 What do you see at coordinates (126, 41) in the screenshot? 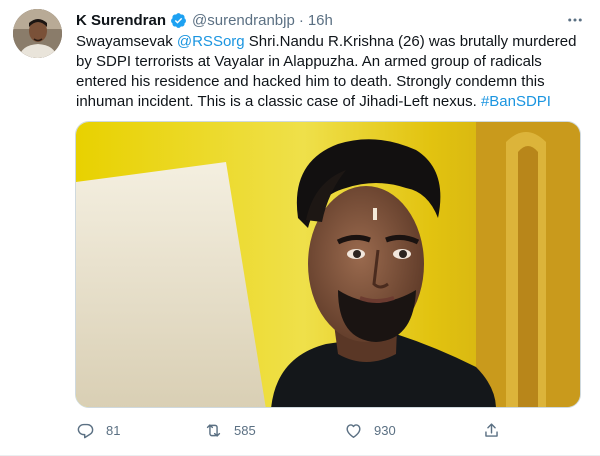
I see `tweet-text-part-1: Swayamsevak` at bounding box center [126, 41].